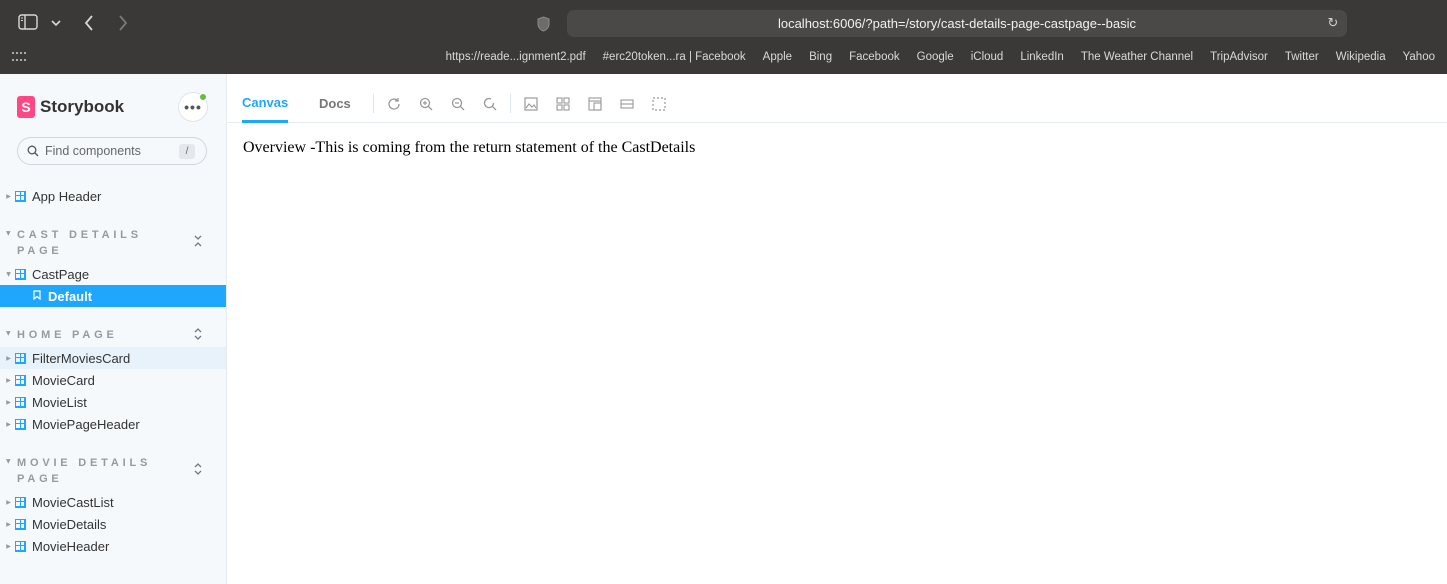 Image resolution: width=1447 pixels, height=584 pixels. I want to click on tab-docs: Docs, so click(335, 103).